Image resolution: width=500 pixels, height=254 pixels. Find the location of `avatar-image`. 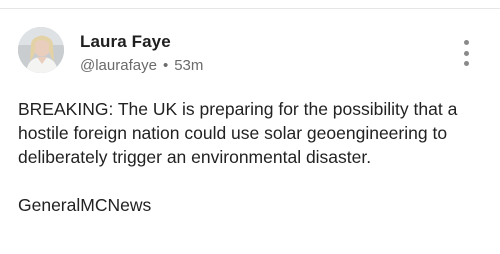

avatar-image is located at coordinates (41, 50).